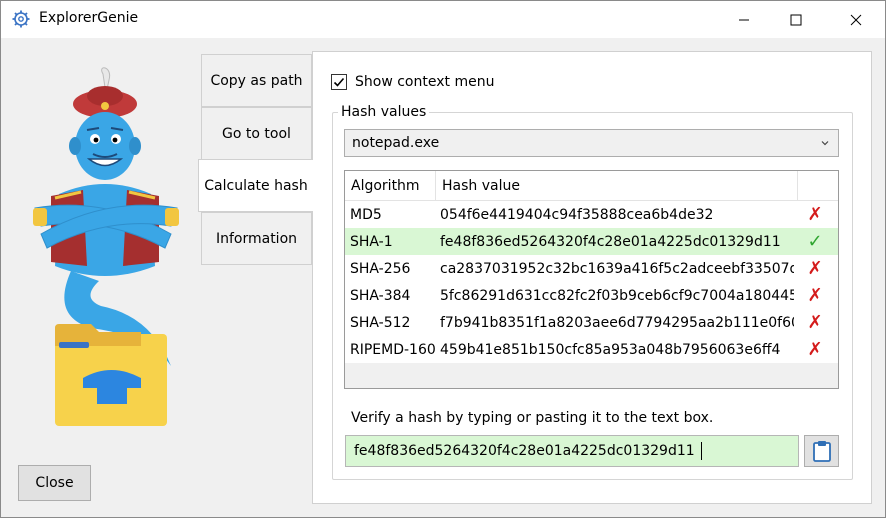 The height and width of the screenshot is (518, 886). Describe the element at coordinates (815, 241) in the screenshot. I see `match-icon: ✓` at that location.